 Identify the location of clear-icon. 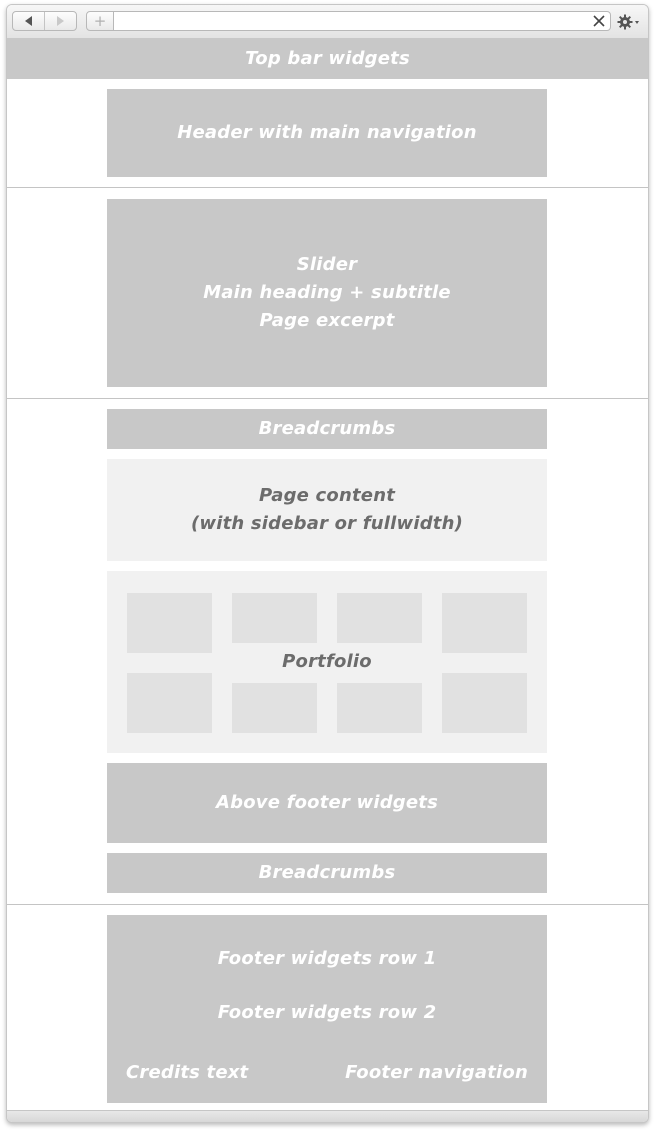
(599, 21).